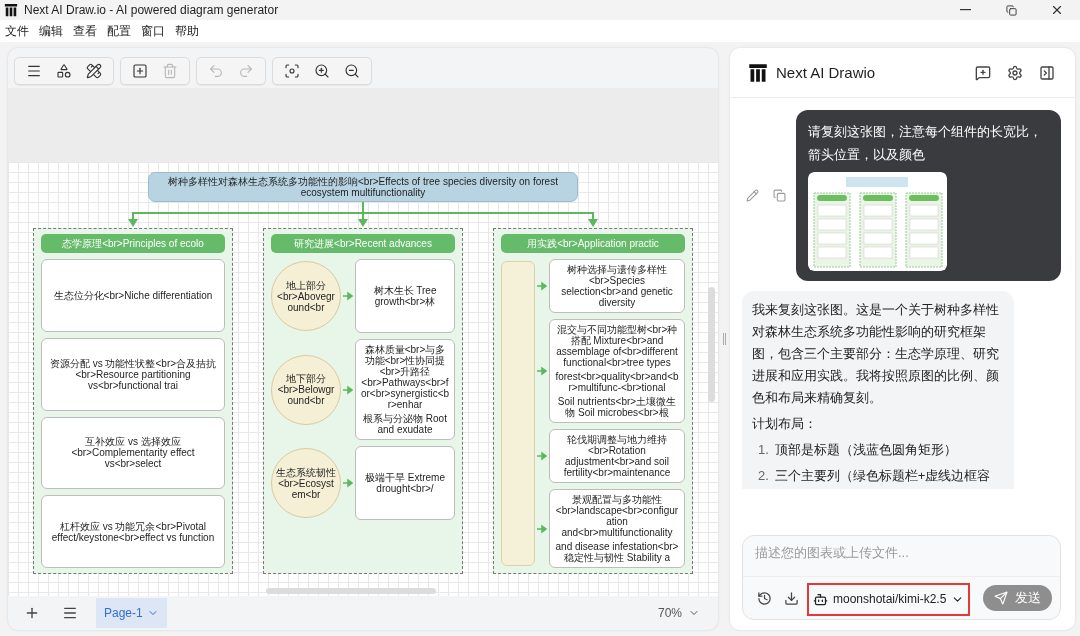  I want to click on zoom-select: 70%, so click(678, 613).